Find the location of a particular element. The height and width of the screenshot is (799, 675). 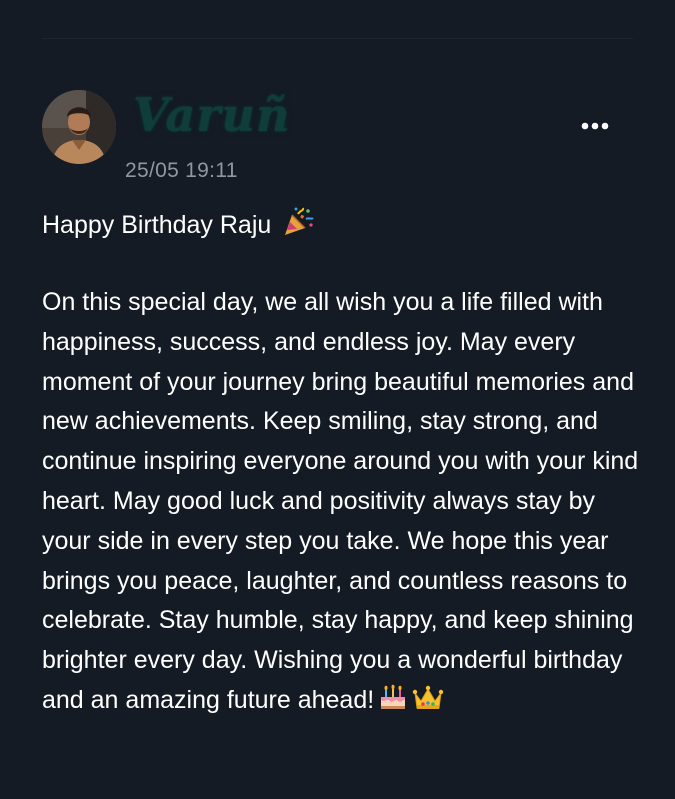

crown-icon is located at coordinates (428, 704).